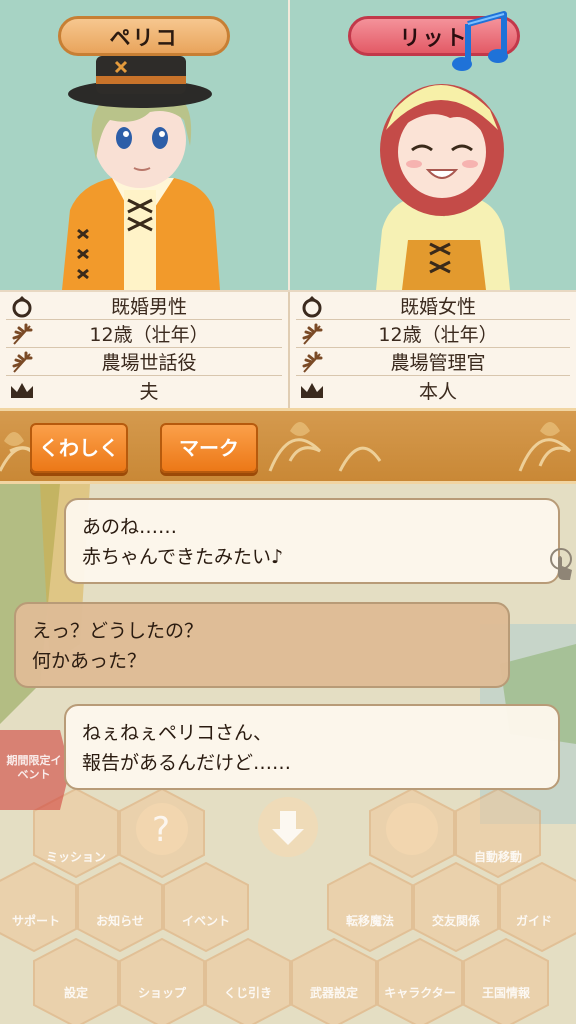  I want to click on detail-button: くわしく, so click(79, 448).